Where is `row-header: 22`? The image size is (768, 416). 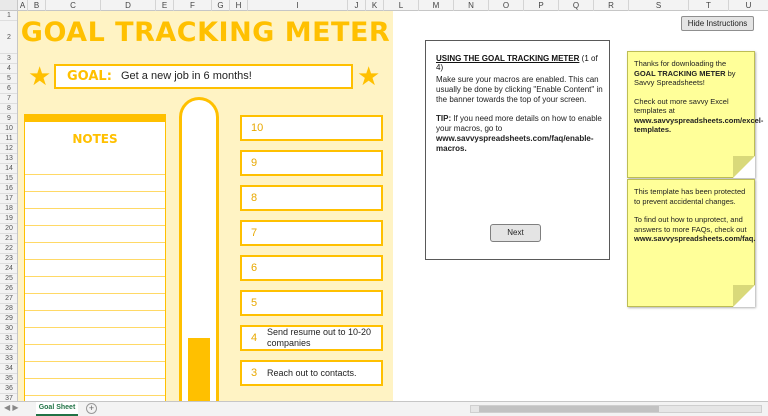
row-header: 22 is located at coordinates (8, 249).